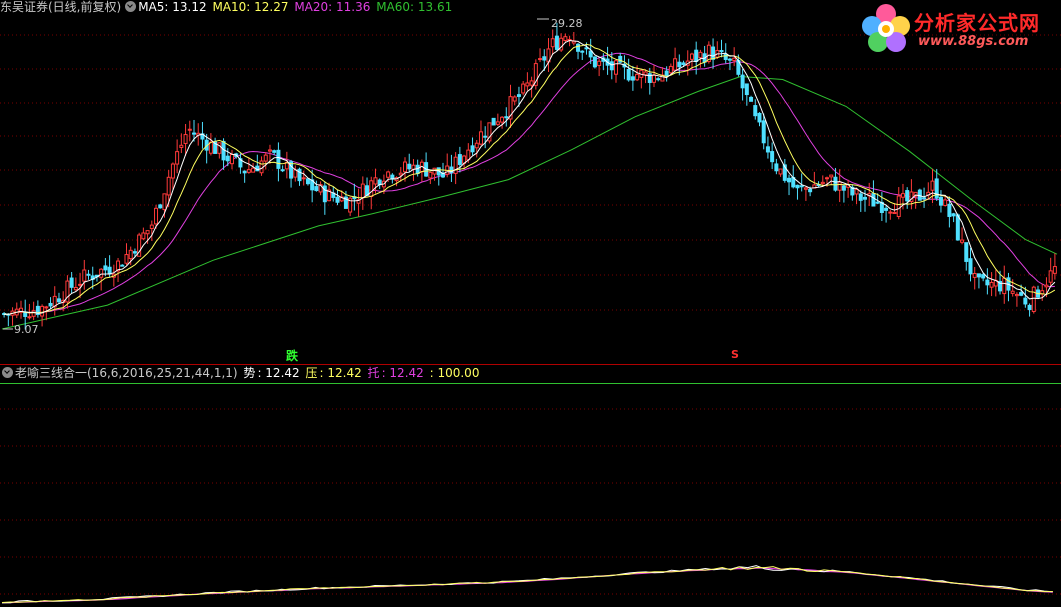 The image size is (1061, 607). I want to click on site-logo: 分析家公式网 www.88gs.com, so click(958, 28).